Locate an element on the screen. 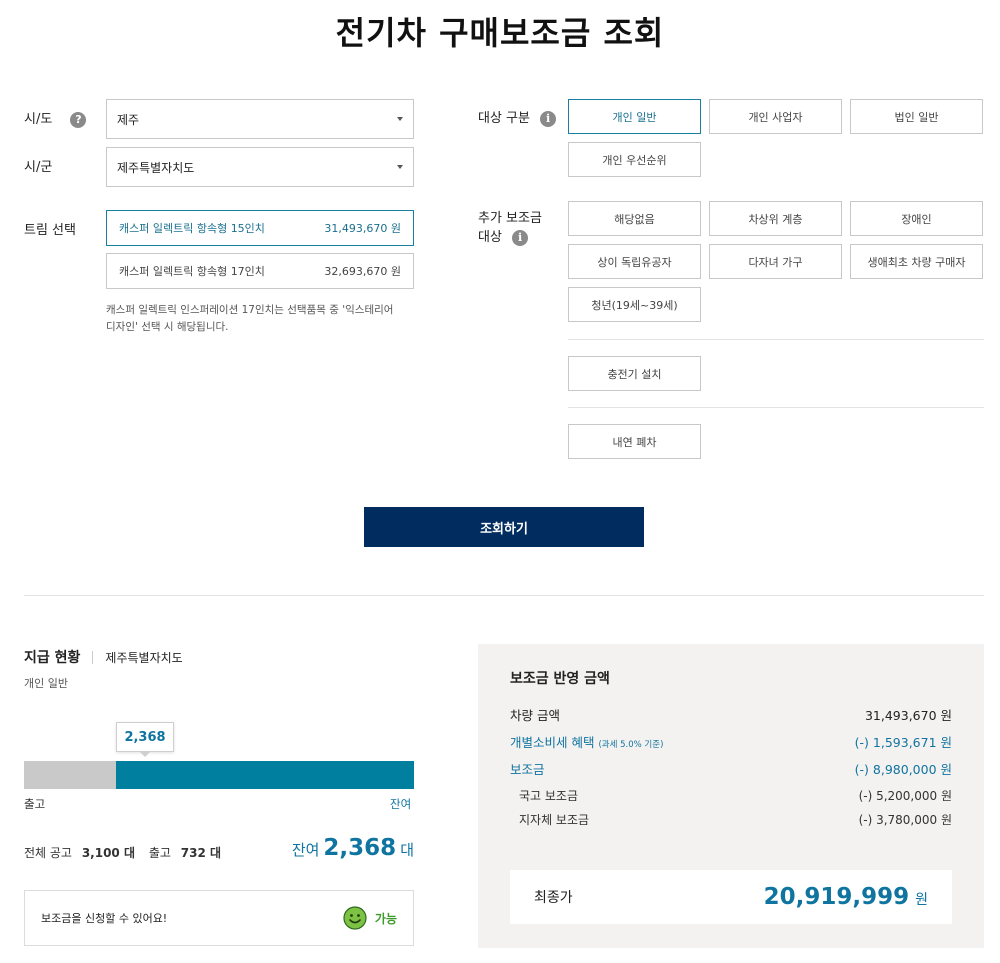  trim-option-17inch: 캐스퍼 일렉트릭 항속형 17인치 32,693,670 원 is located at coordinates (260, 271).